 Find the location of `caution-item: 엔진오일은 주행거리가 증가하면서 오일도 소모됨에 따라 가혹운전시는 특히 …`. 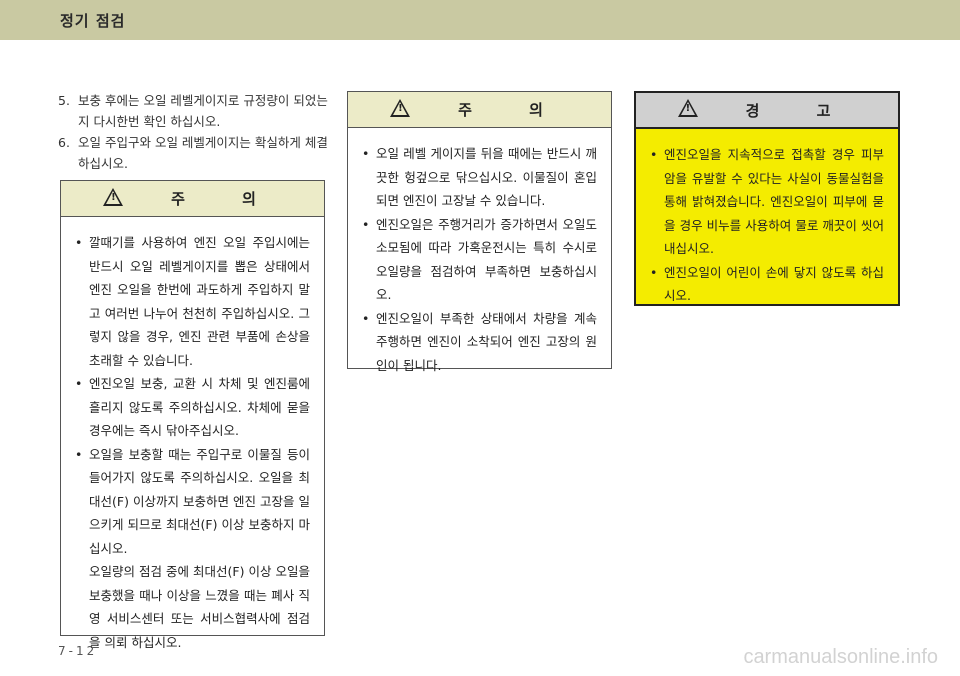

caution-item: 엔진오일은 주행거리가 증가하면서 오일도 소모됨에 따라 가혹운전시는 특히 … is located at coordinates (479, 260).